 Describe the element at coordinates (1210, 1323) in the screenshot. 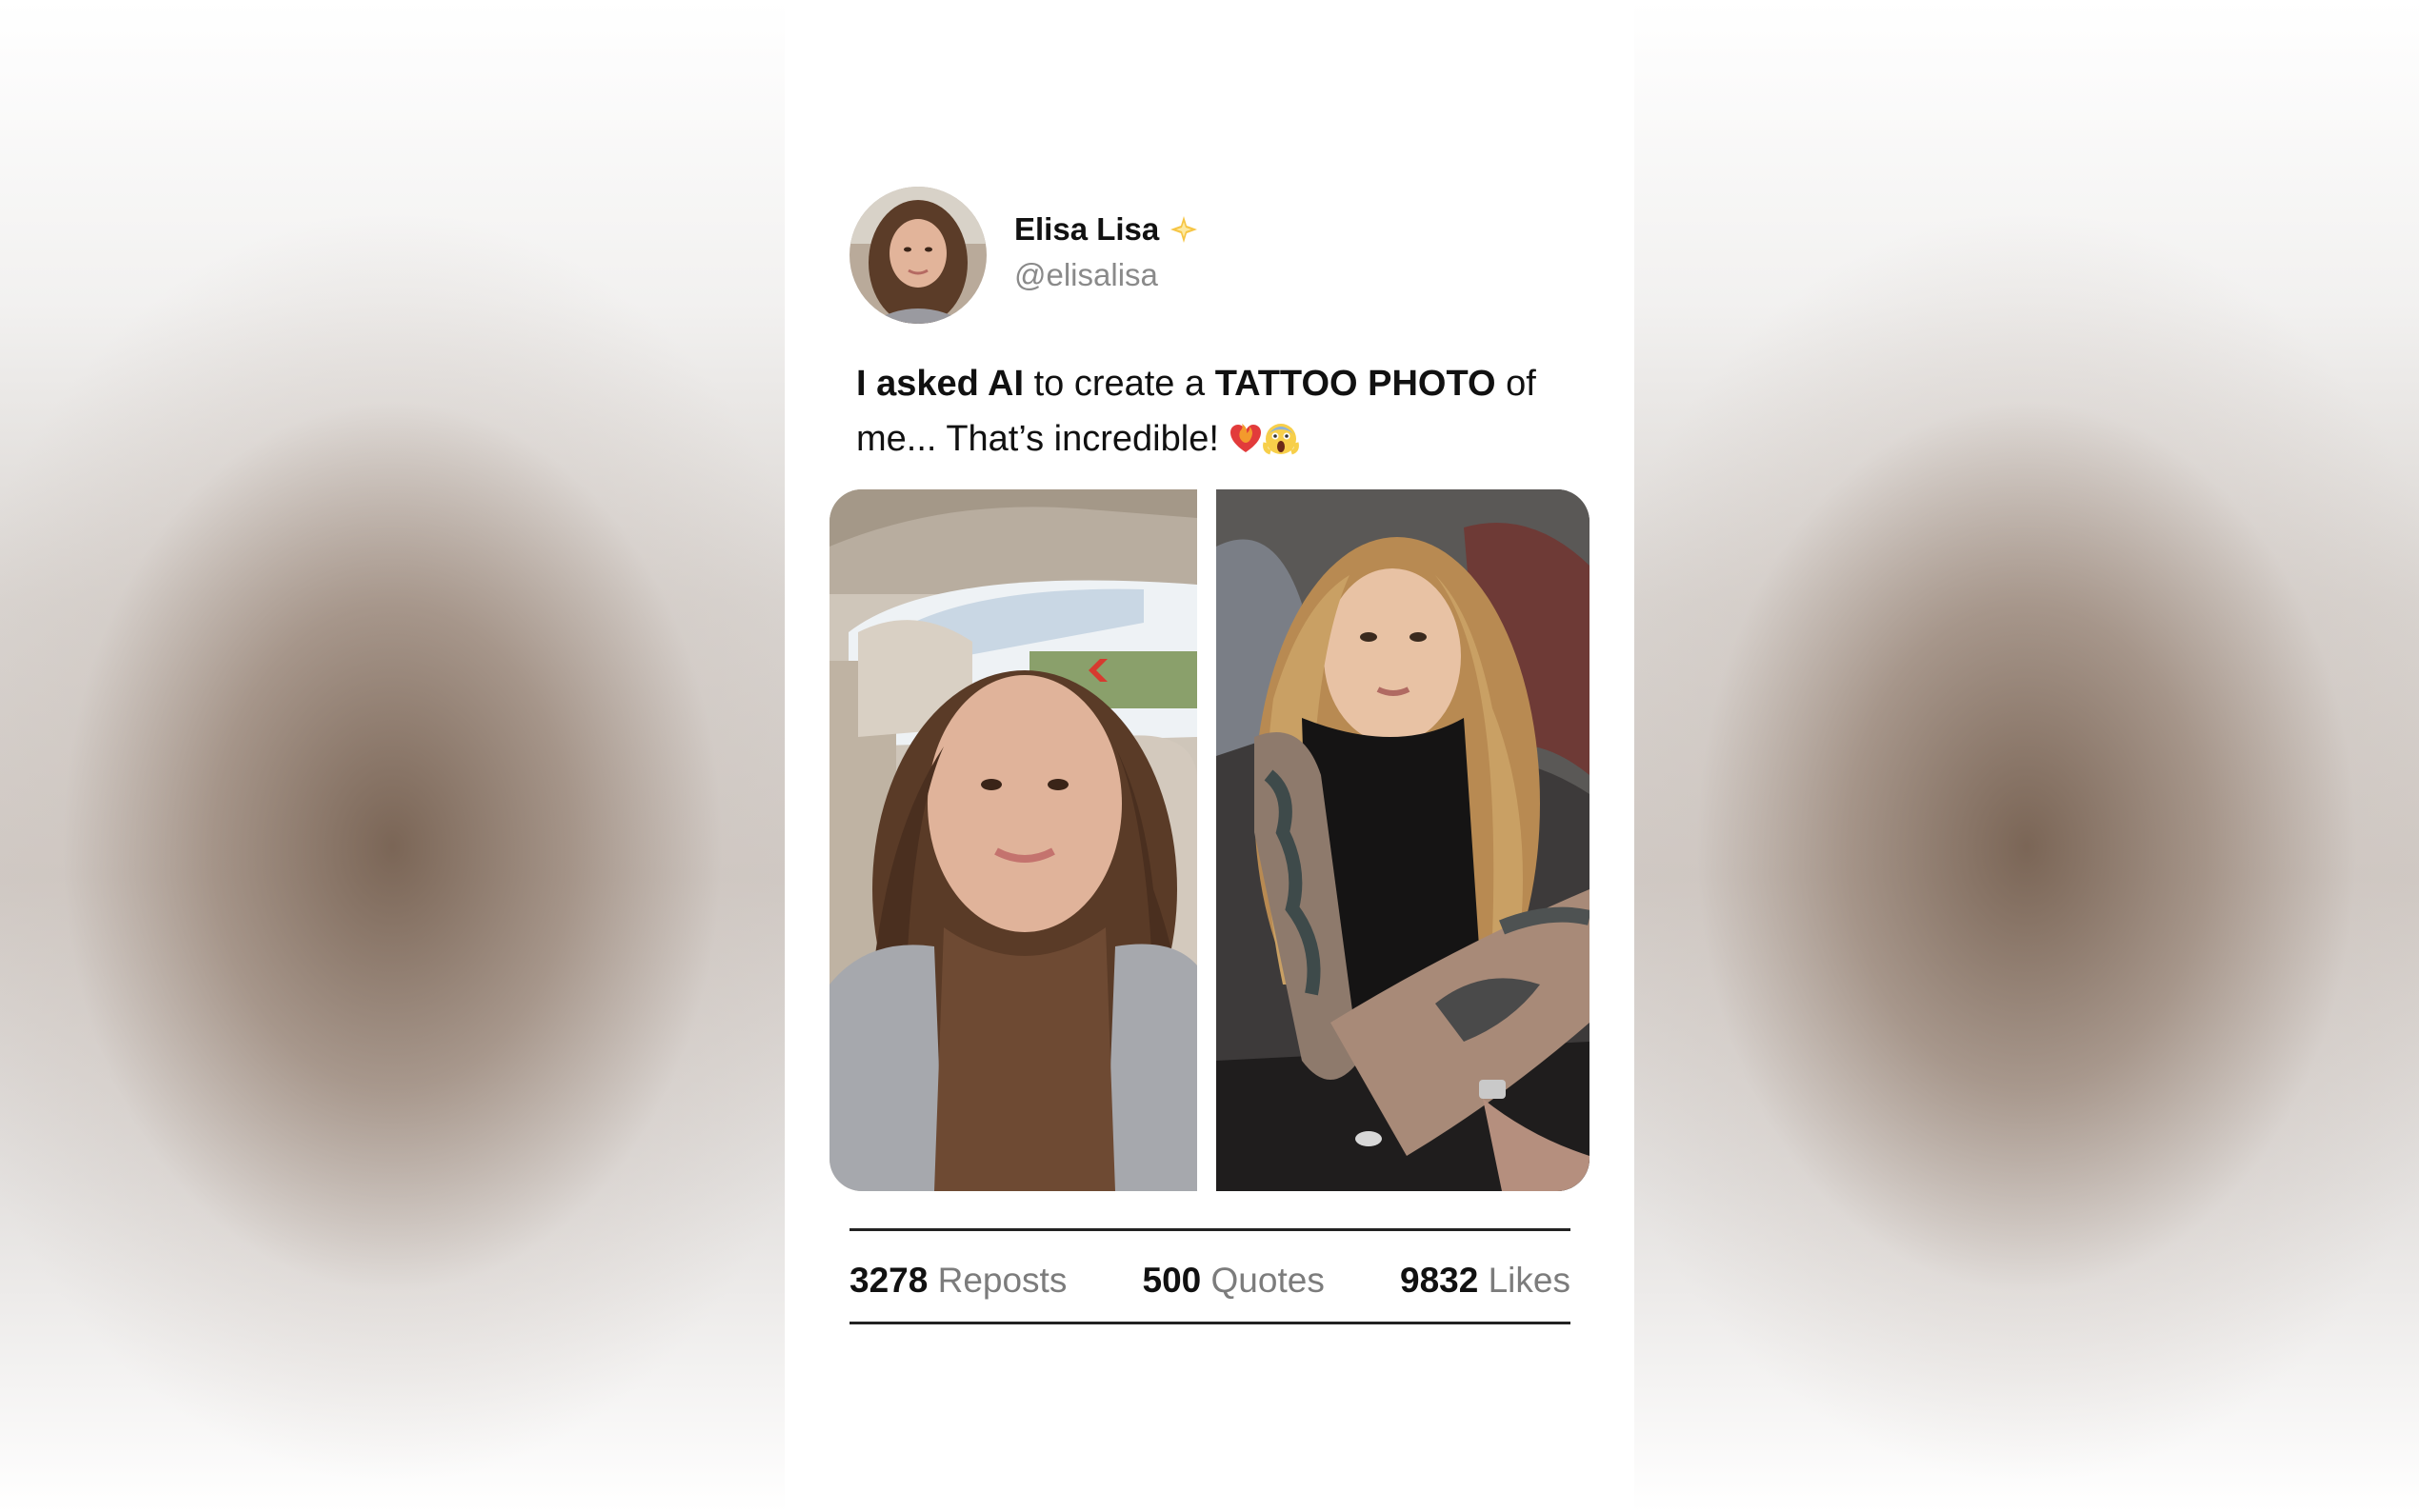

I see `stats-bottom-divider` at that location.